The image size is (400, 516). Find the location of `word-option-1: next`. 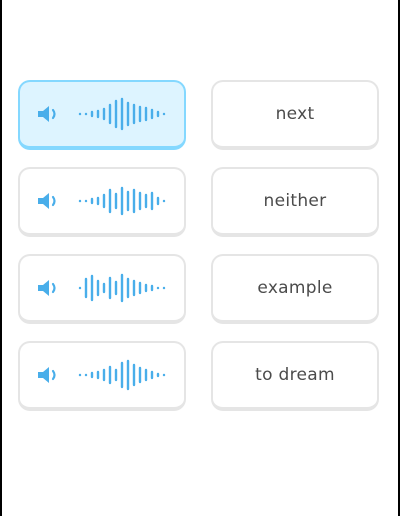

word-option-1: next is located at coordinates (295, 115).